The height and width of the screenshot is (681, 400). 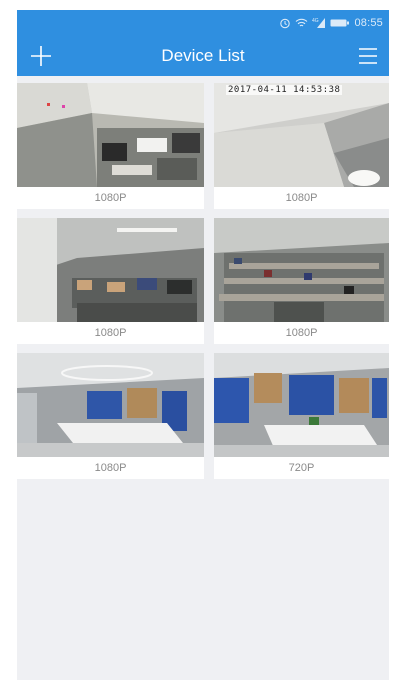 I want to click on status-bar: 4G 08:55, so click(x=203, y=23).